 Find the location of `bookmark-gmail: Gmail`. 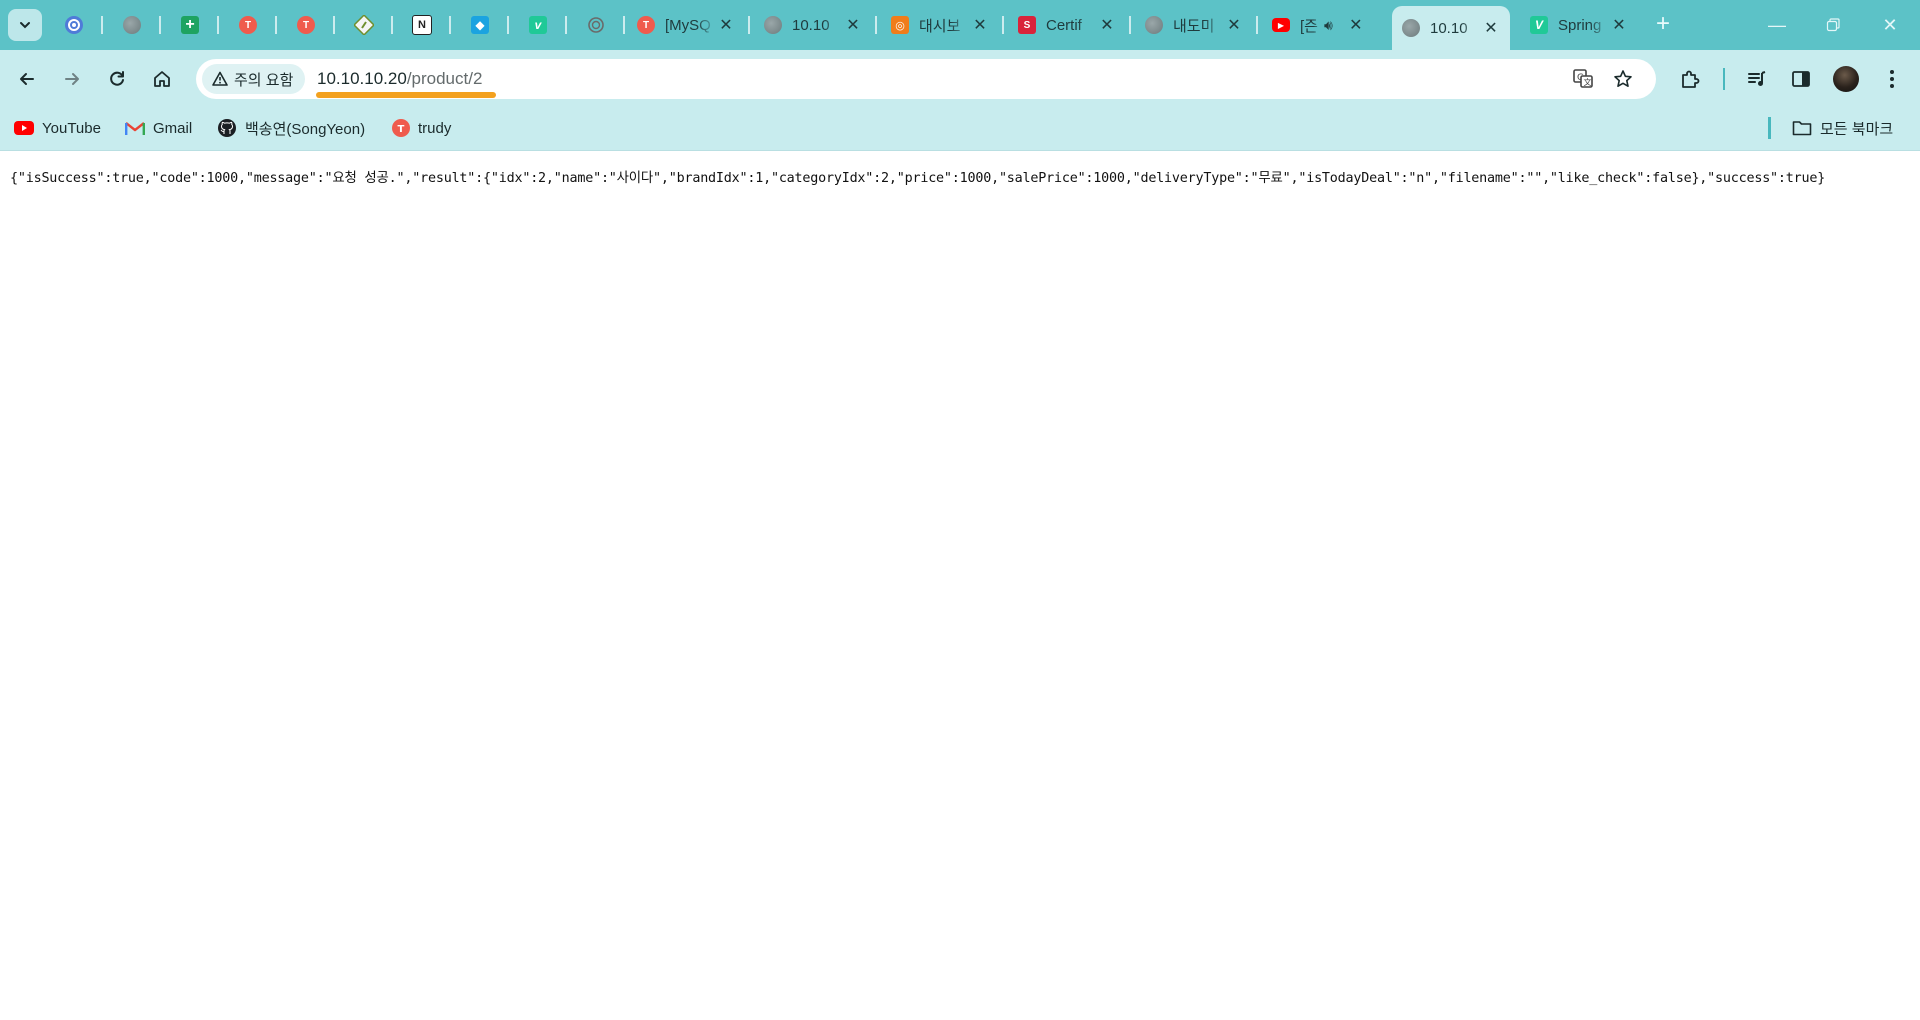

bookmark-gmail: Gmail is located at coordinates (158, 128).